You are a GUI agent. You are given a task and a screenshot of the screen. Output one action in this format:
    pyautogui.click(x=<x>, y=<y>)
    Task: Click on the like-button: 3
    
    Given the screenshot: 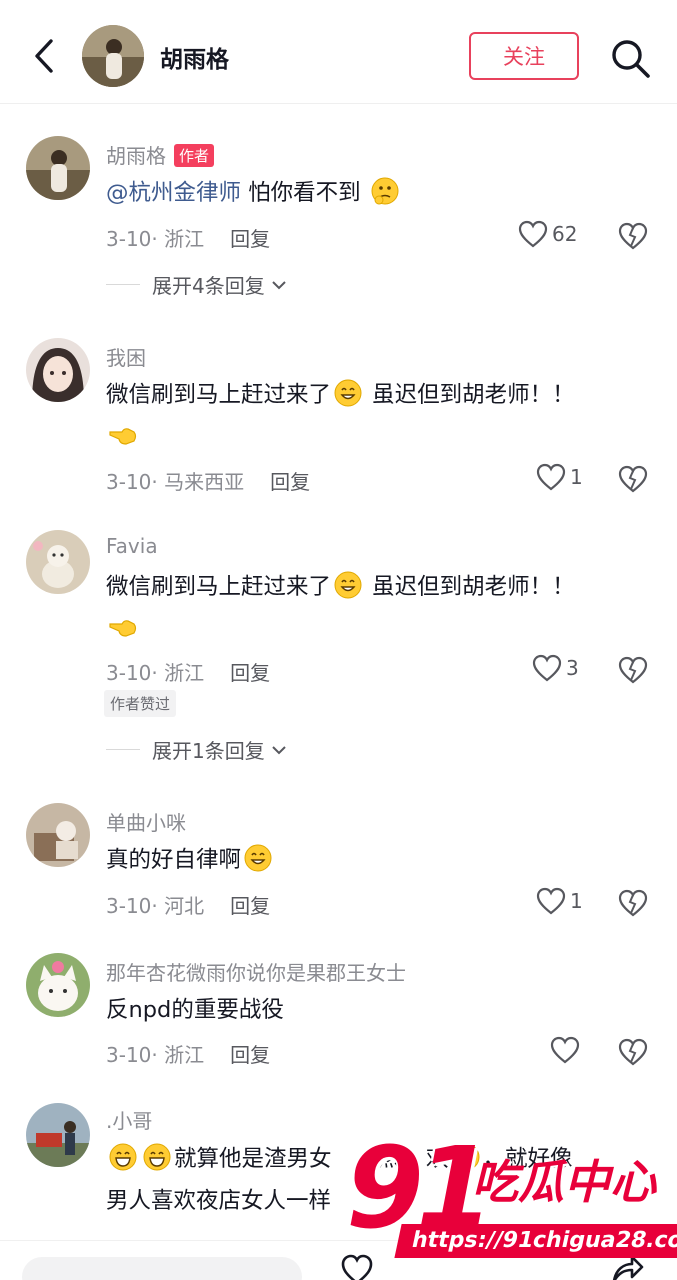 What is the action you would take?
    pyautogui.click(x=555, y=668)
    